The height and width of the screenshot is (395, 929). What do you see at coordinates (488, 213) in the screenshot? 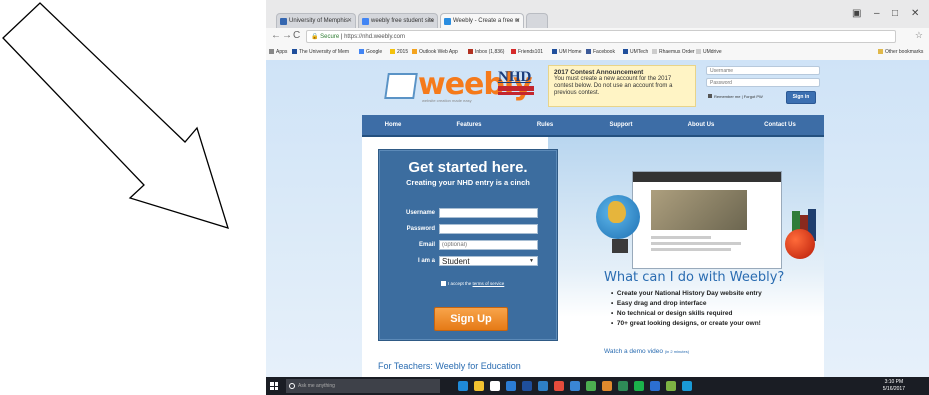
I see `username-input` at bounding box center [488, 213].